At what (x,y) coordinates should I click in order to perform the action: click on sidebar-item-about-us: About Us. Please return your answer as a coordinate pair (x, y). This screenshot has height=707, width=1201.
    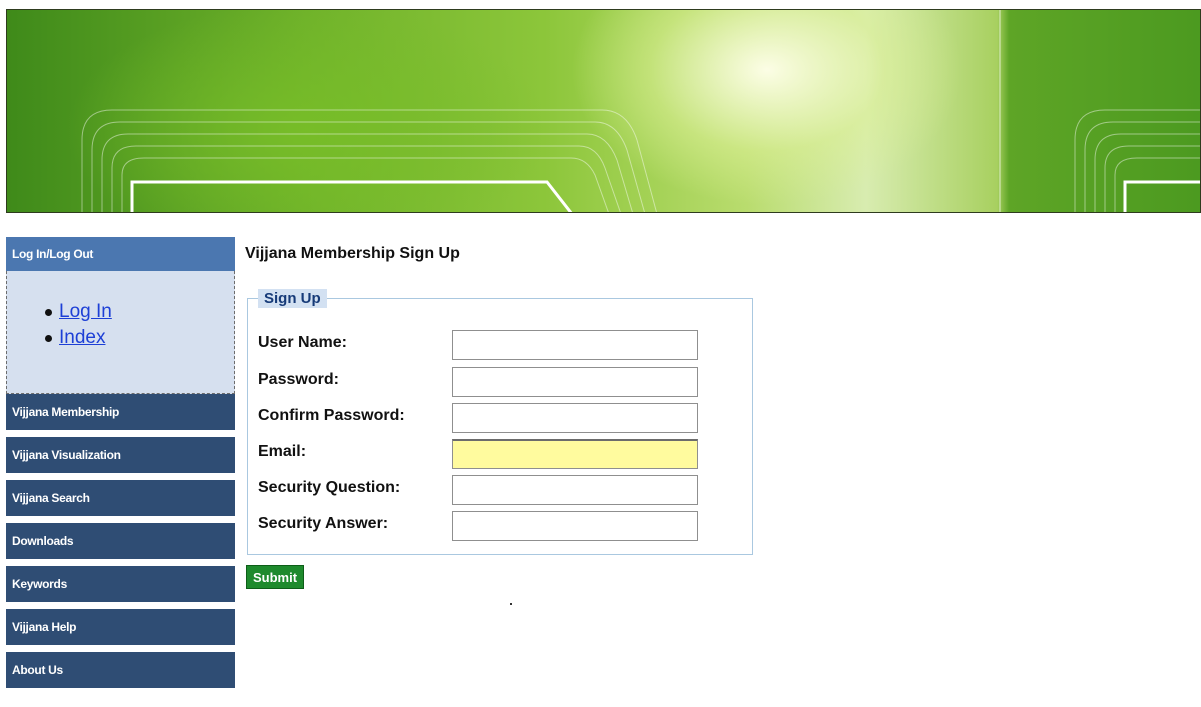
    Looking at the image, I should click on (120, 670).